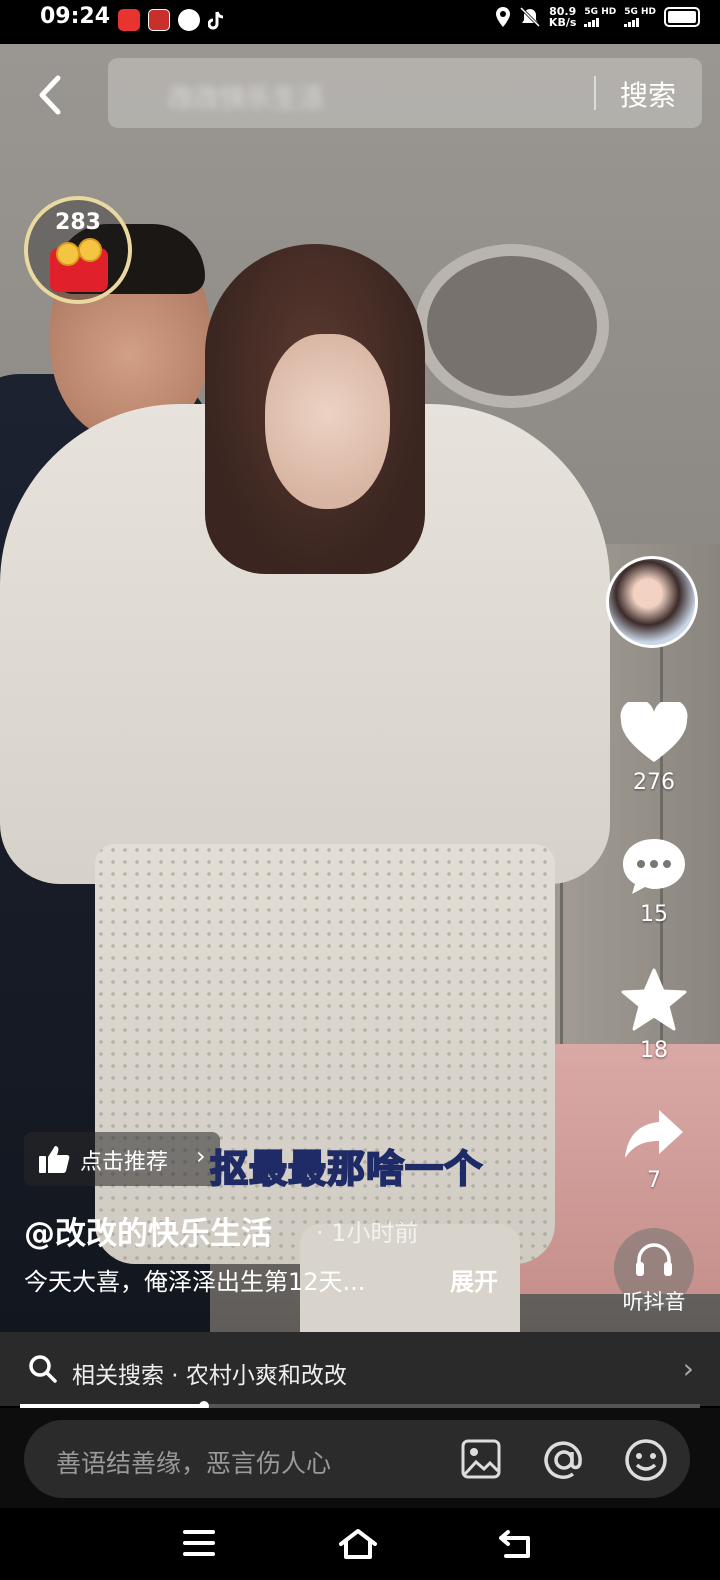 The image size is (720, 1580). What do you see at coordinates (600, 12) in the screenshot?
I see `signal-1-label: 5G HD` at bounding box center [600, 12].